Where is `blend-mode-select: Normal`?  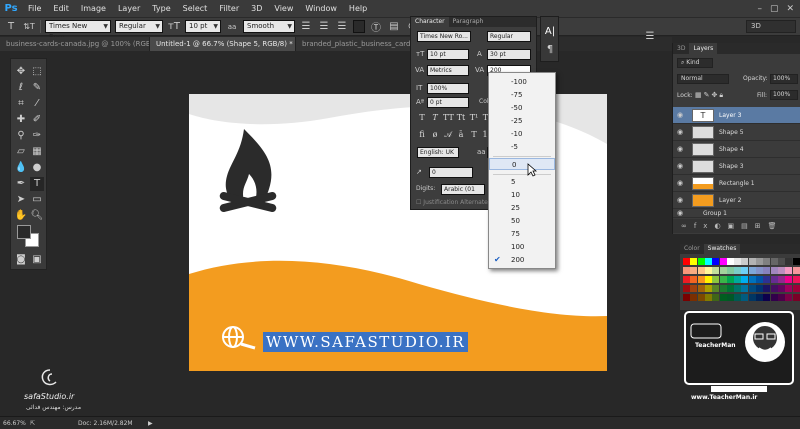 blend-mode-select: Normal is located at coordinates (703, 79).